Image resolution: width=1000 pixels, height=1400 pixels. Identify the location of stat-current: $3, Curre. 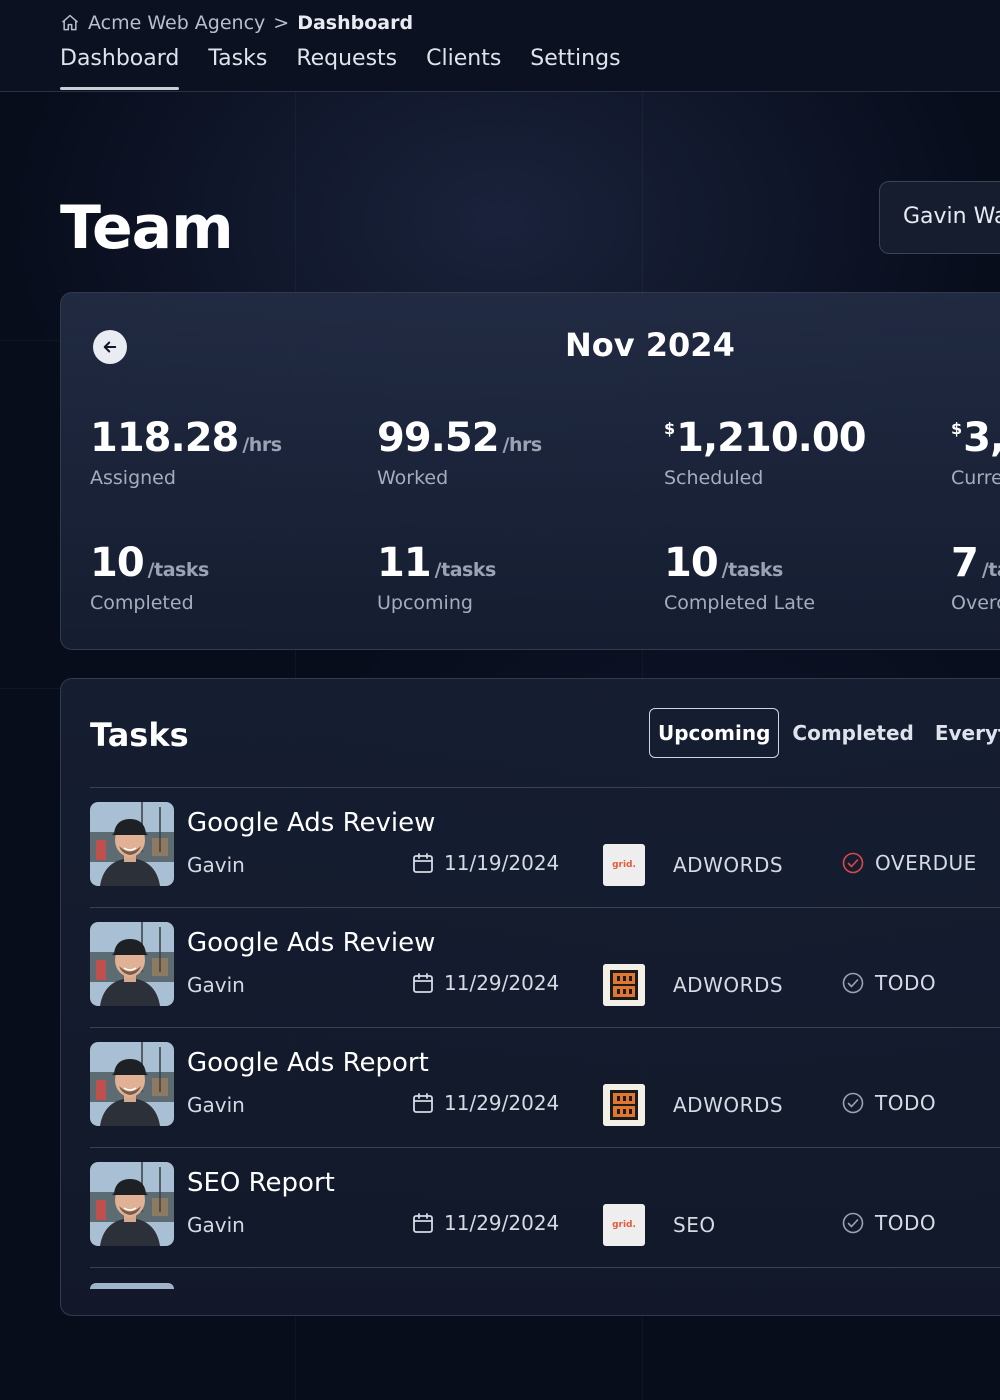
(975, 452).